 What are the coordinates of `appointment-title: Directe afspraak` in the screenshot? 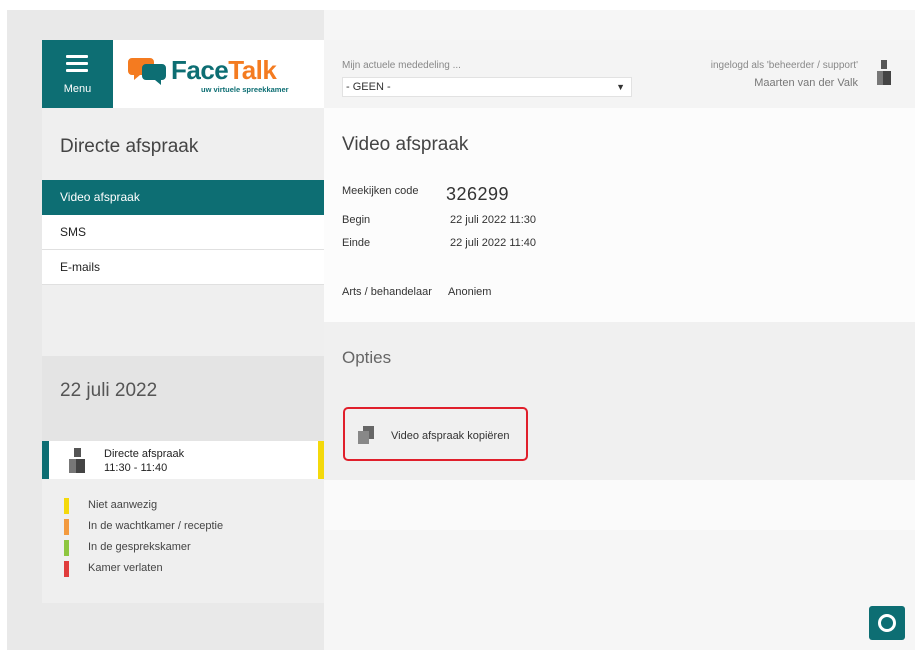 It's located at (144, 454).